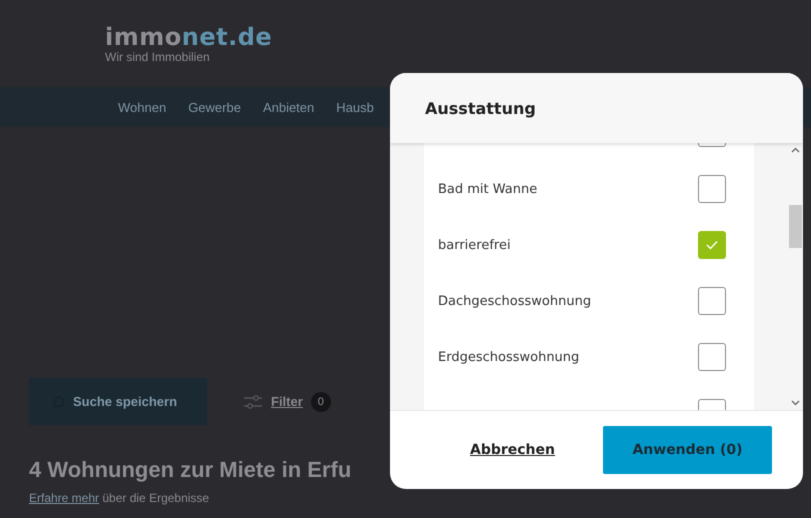 The width and height of the screenshot is (811, 518). What do you see at coordinates (253, 402) in the screenshot?
I see `sliders-icon` at bounding box center [253, 402].